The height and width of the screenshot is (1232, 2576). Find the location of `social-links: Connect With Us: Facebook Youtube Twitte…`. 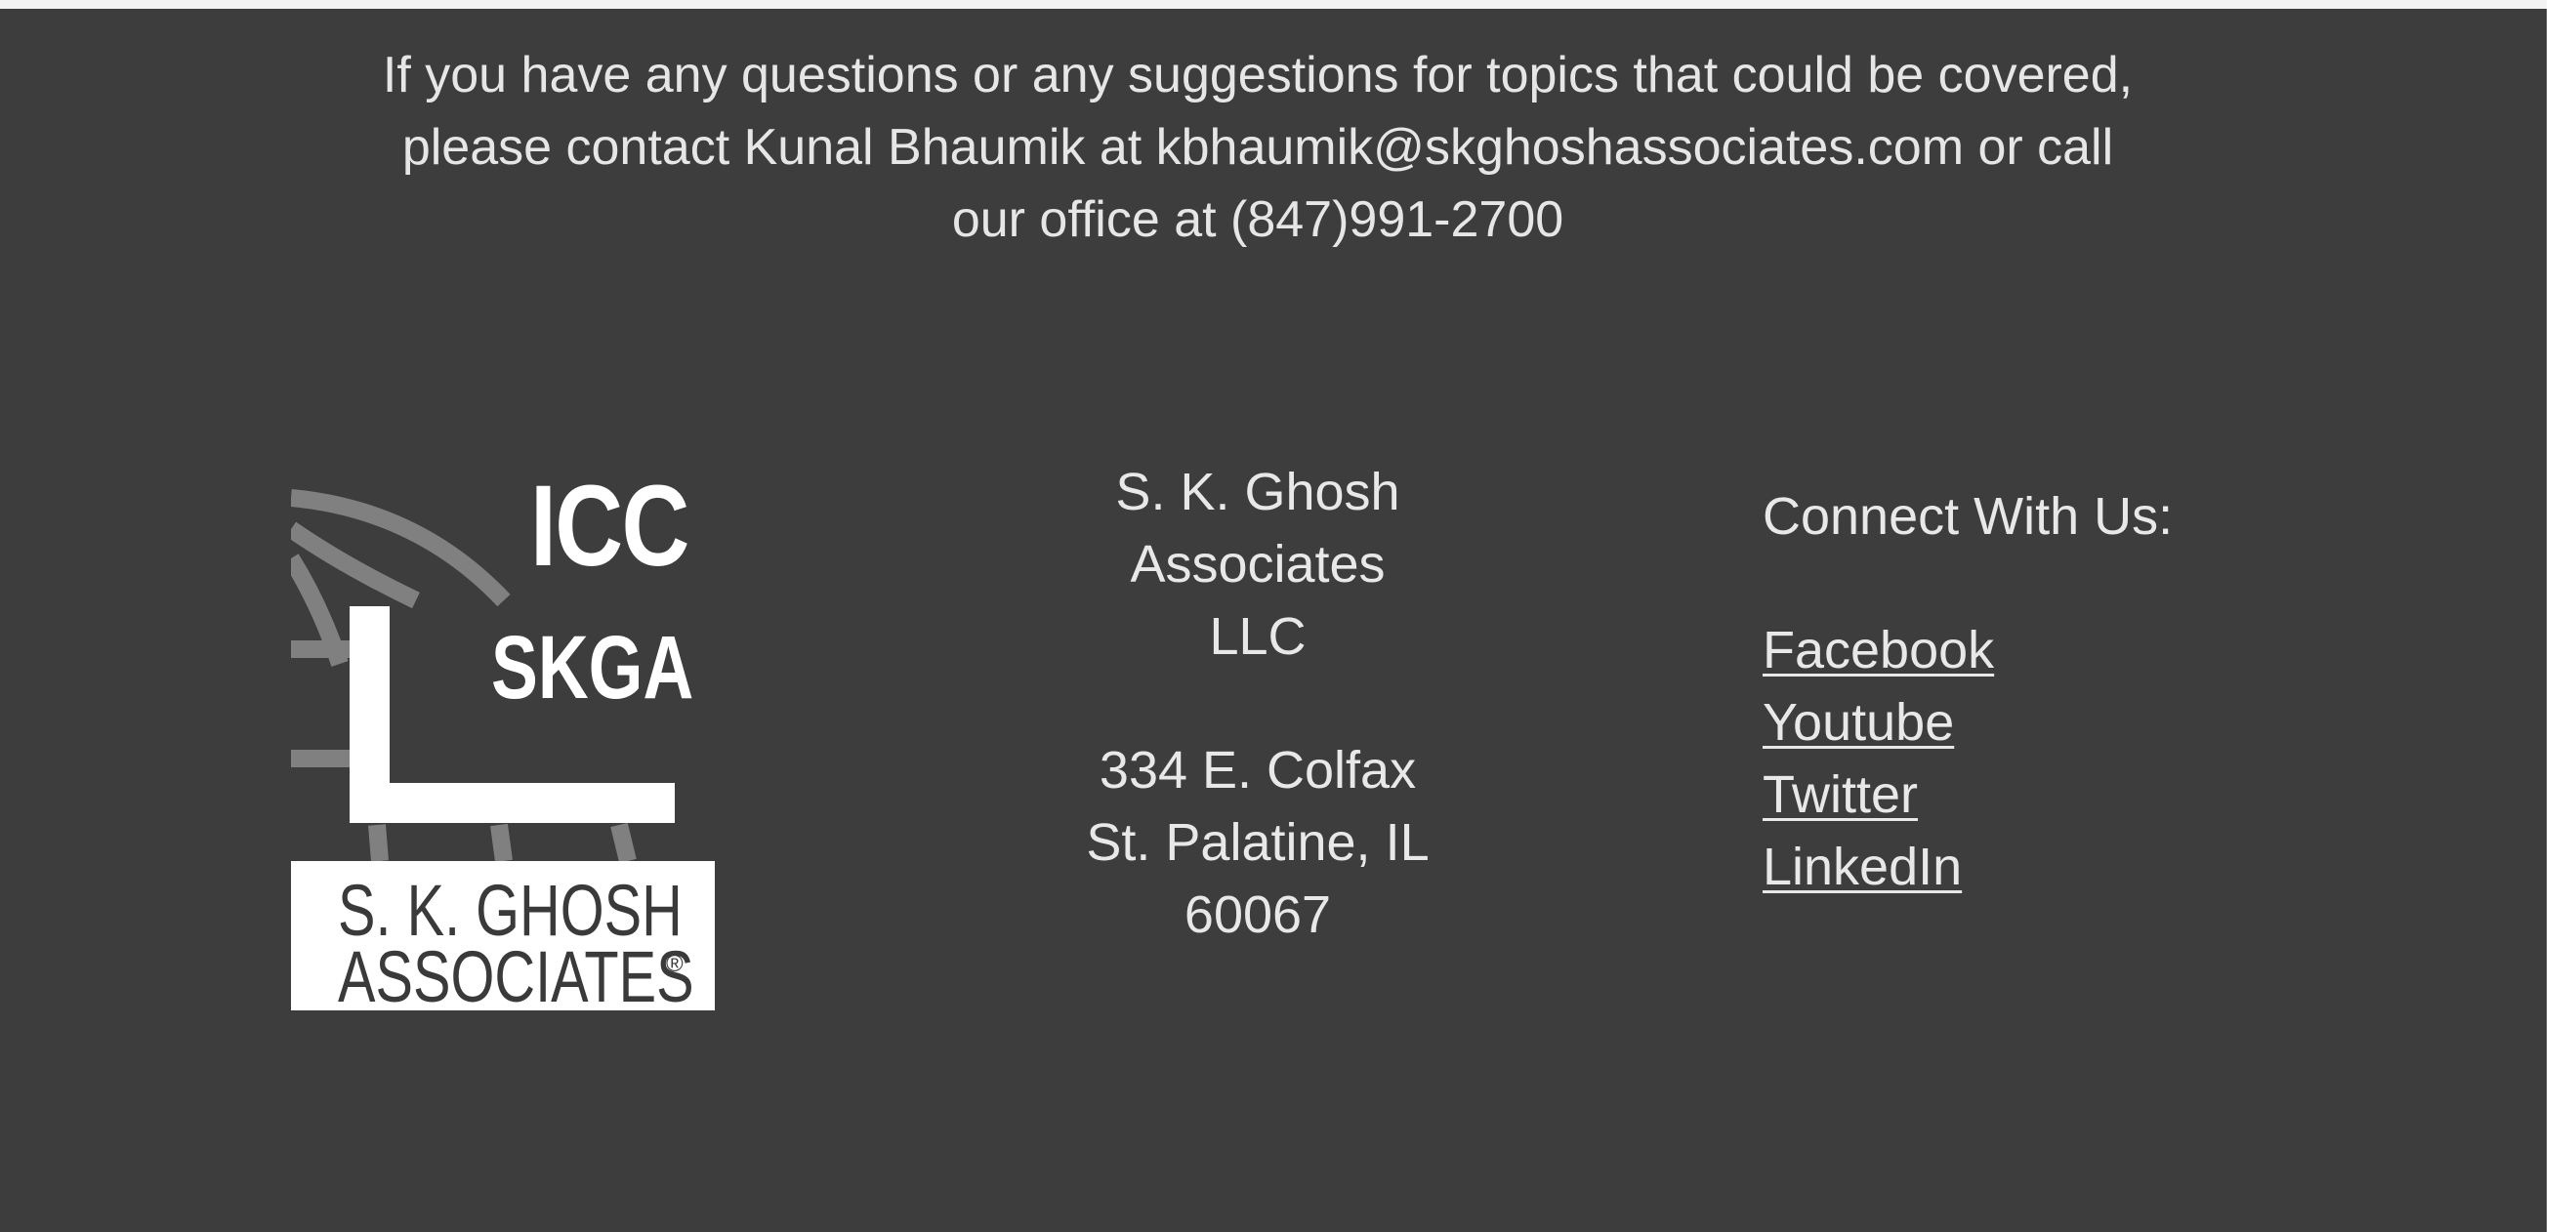

social-links: Connect With Us: Facebook Youtube Twitte… is located at coordinates (2055, 691).